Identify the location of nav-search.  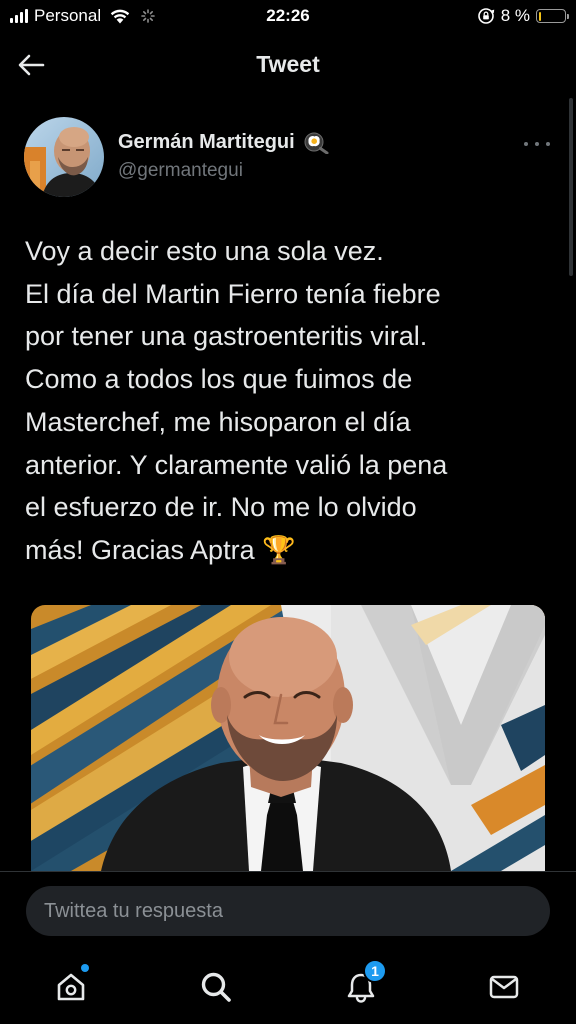
(216, 987).